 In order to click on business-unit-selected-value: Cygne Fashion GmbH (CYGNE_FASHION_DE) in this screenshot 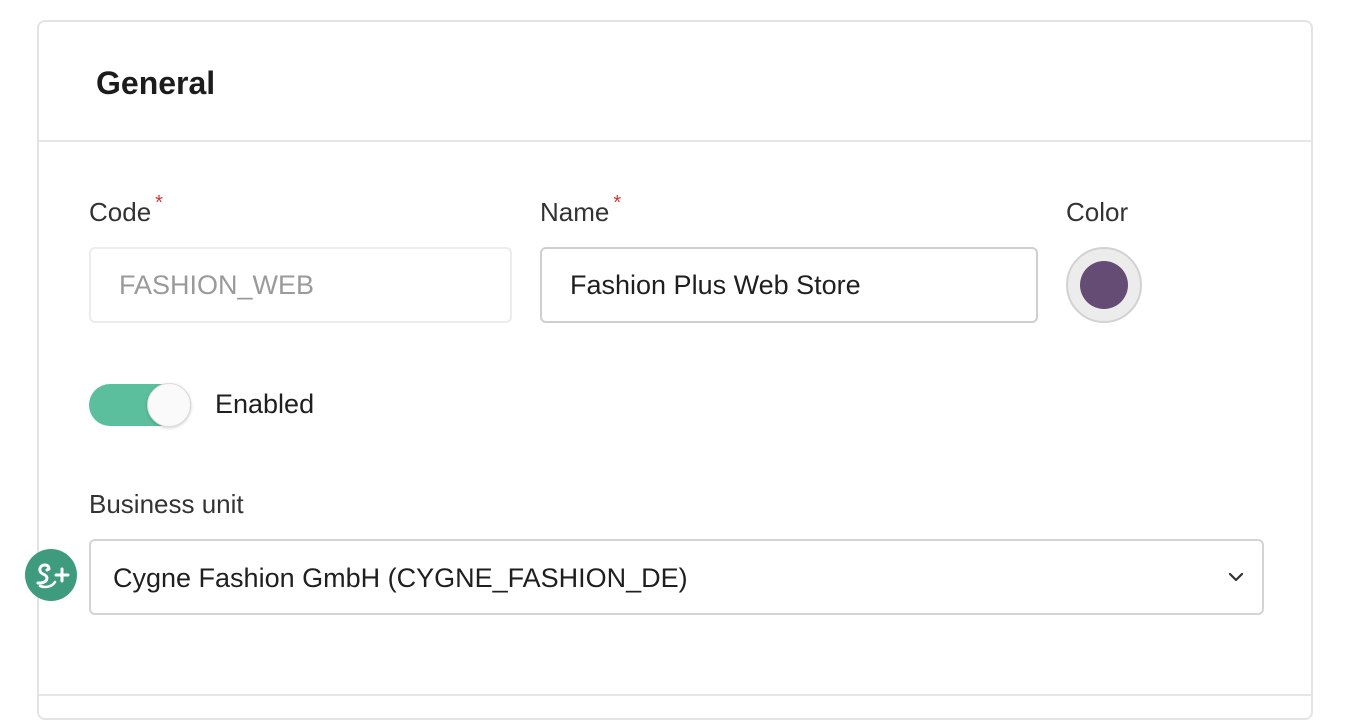, I will do `click(400, 578)`.